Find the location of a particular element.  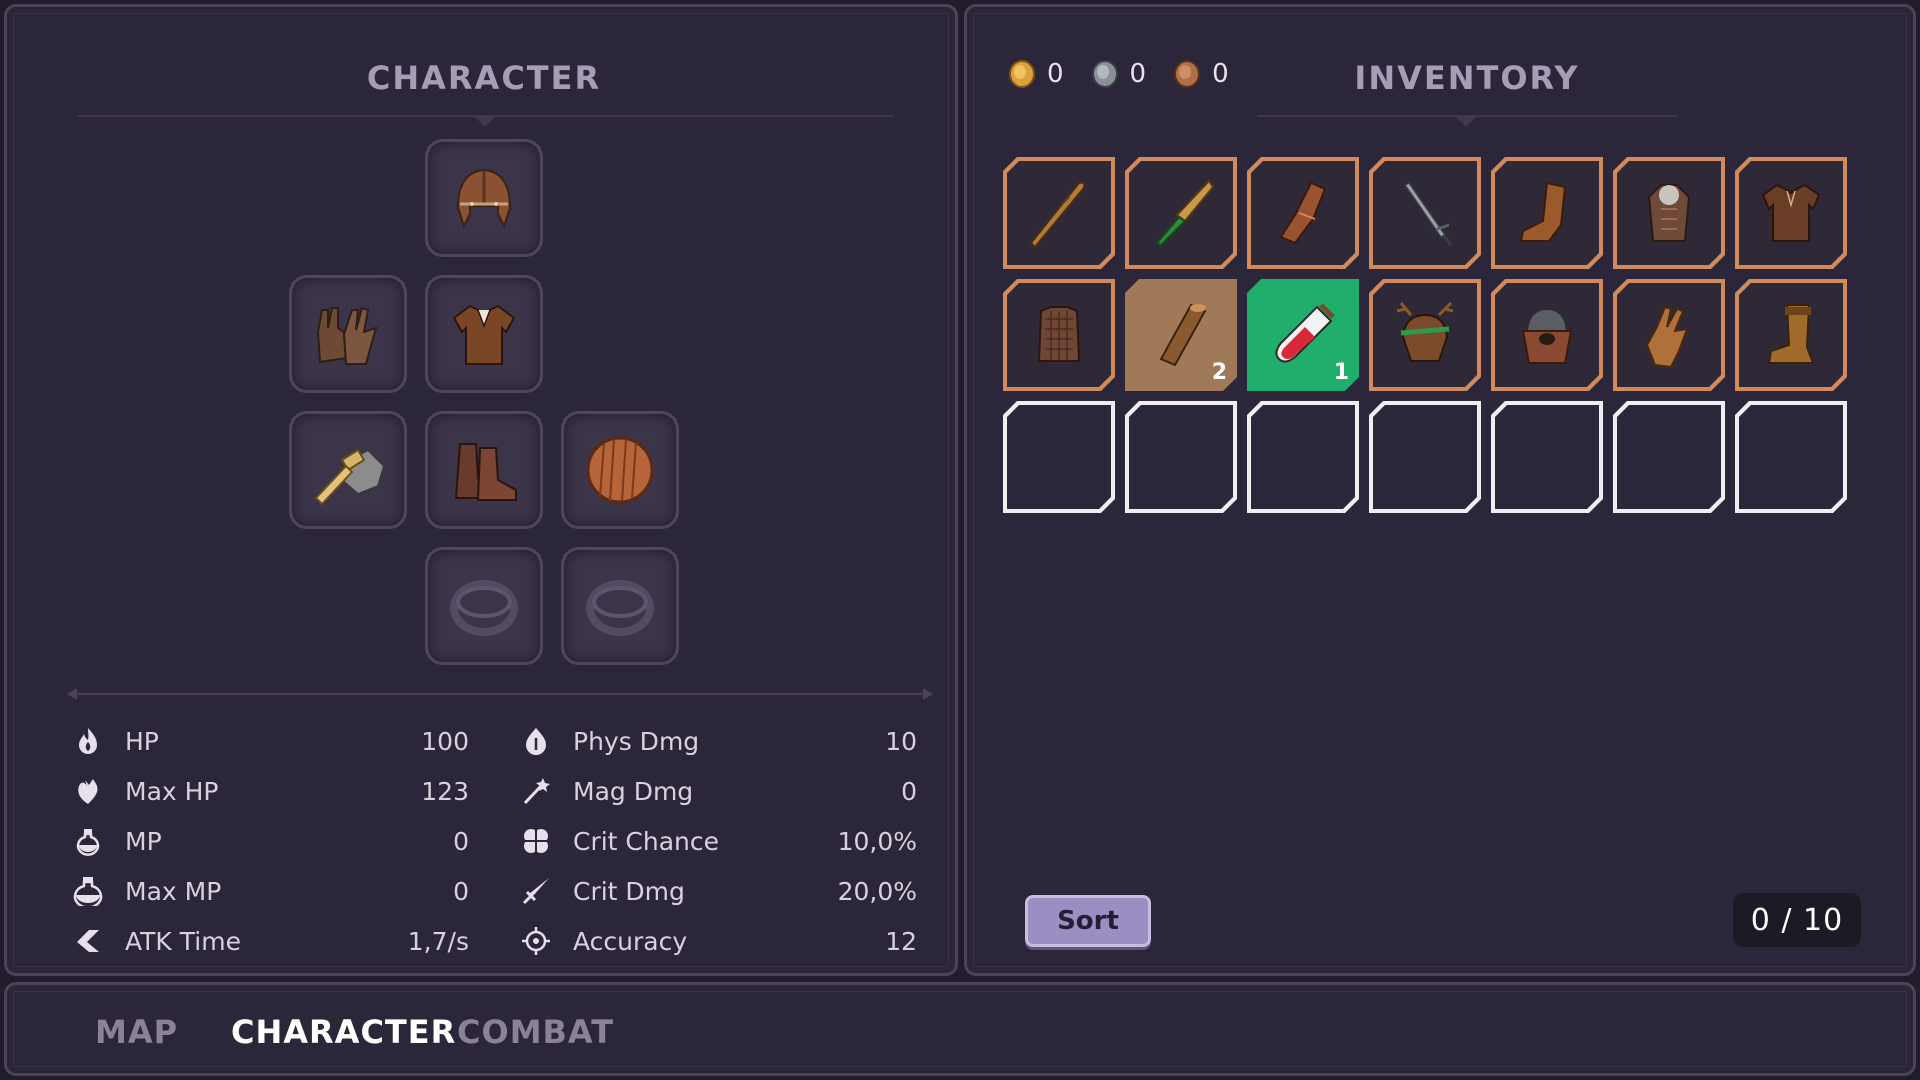

stat-value: 10 is located at coordinates (901, 741).